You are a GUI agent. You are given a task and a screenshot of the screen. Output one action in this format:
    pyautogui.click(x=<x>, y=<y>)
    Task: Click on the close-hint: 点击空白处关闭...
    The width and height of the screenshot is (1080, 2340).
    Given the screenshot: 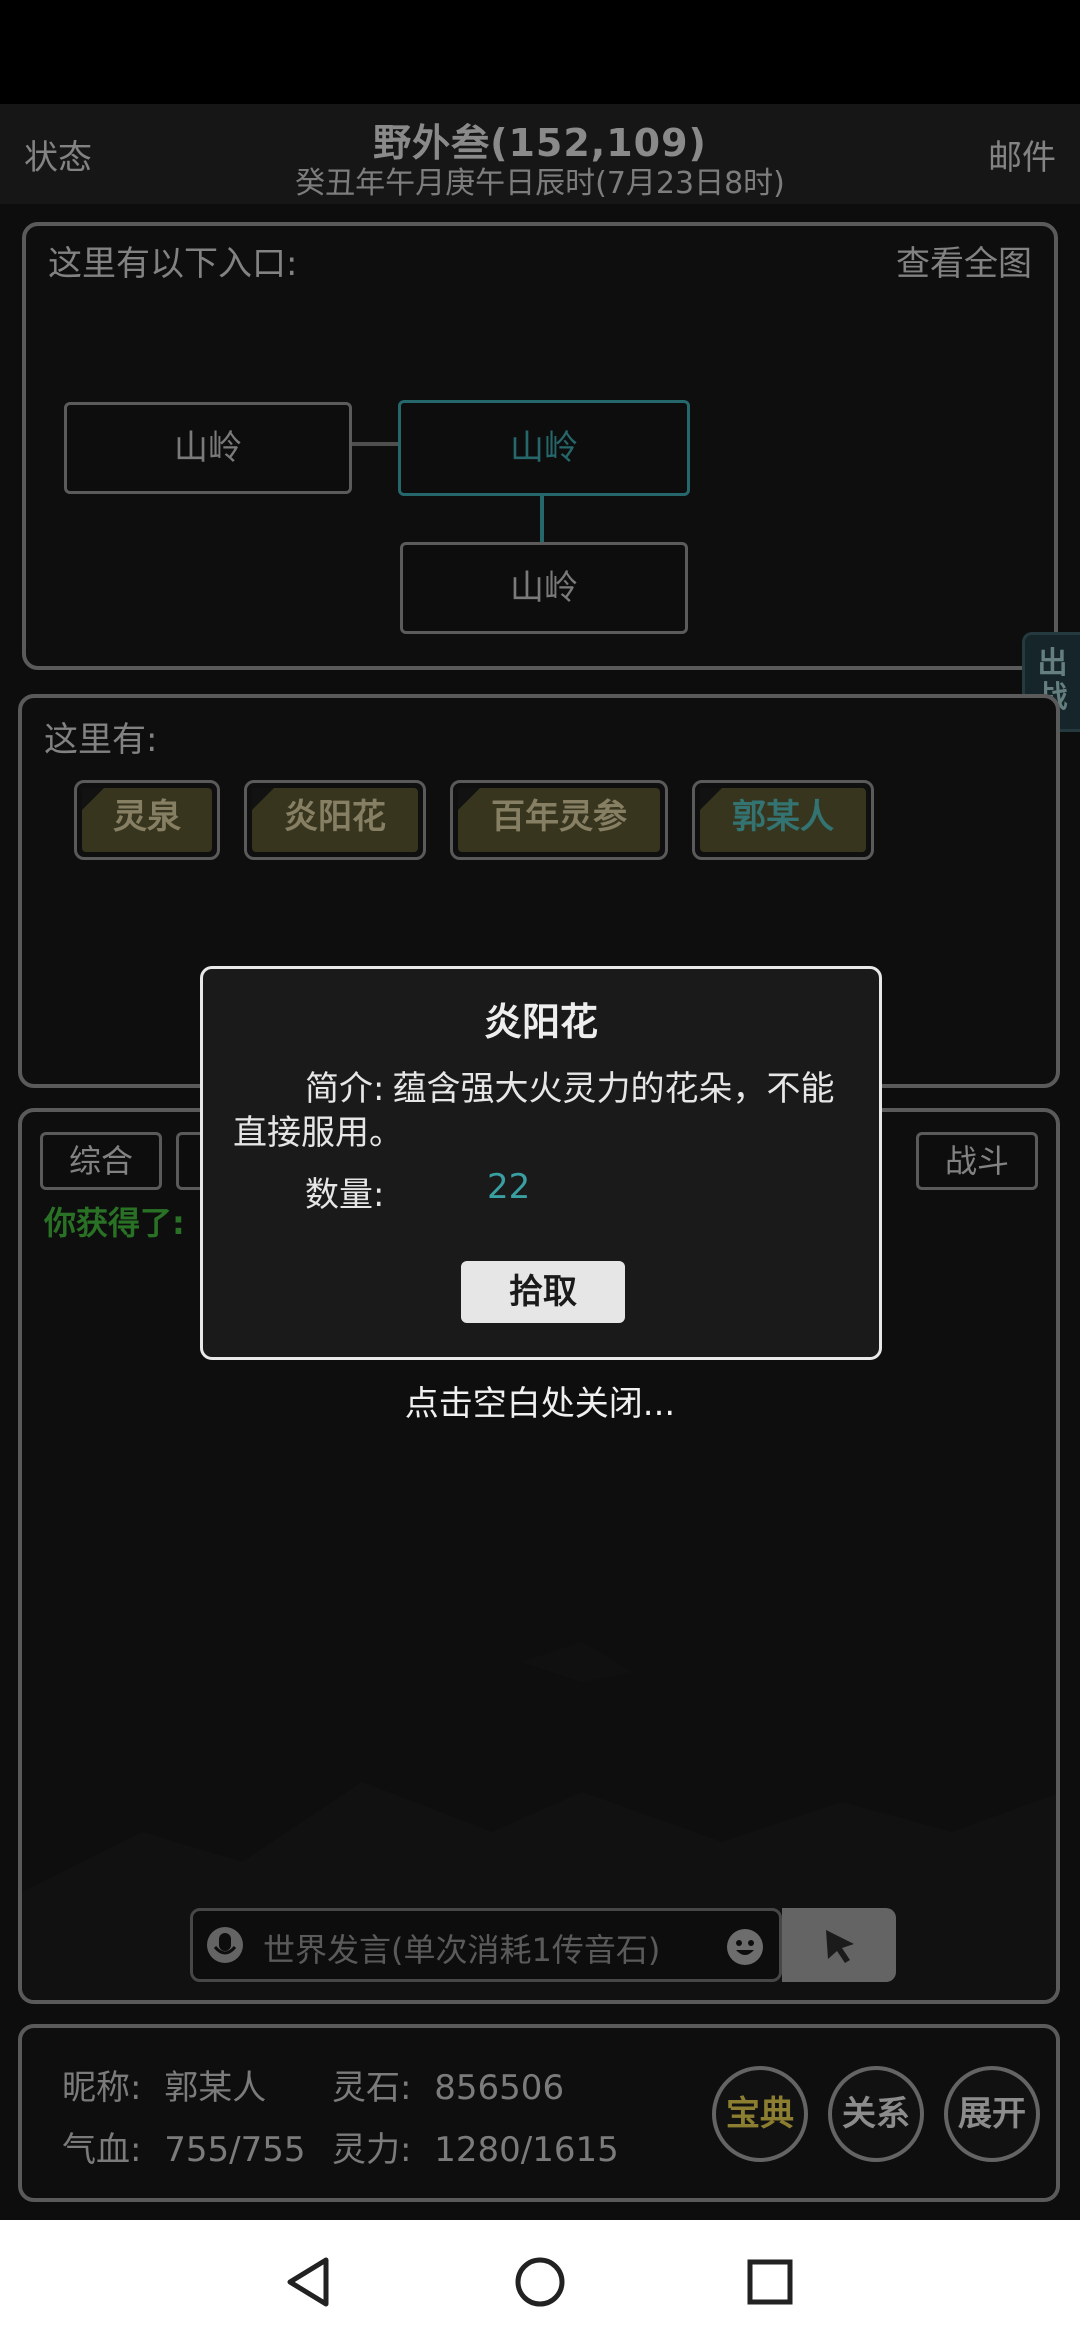 What is the action you would take?
    pyautogui.click(x=540, y=1404)
    